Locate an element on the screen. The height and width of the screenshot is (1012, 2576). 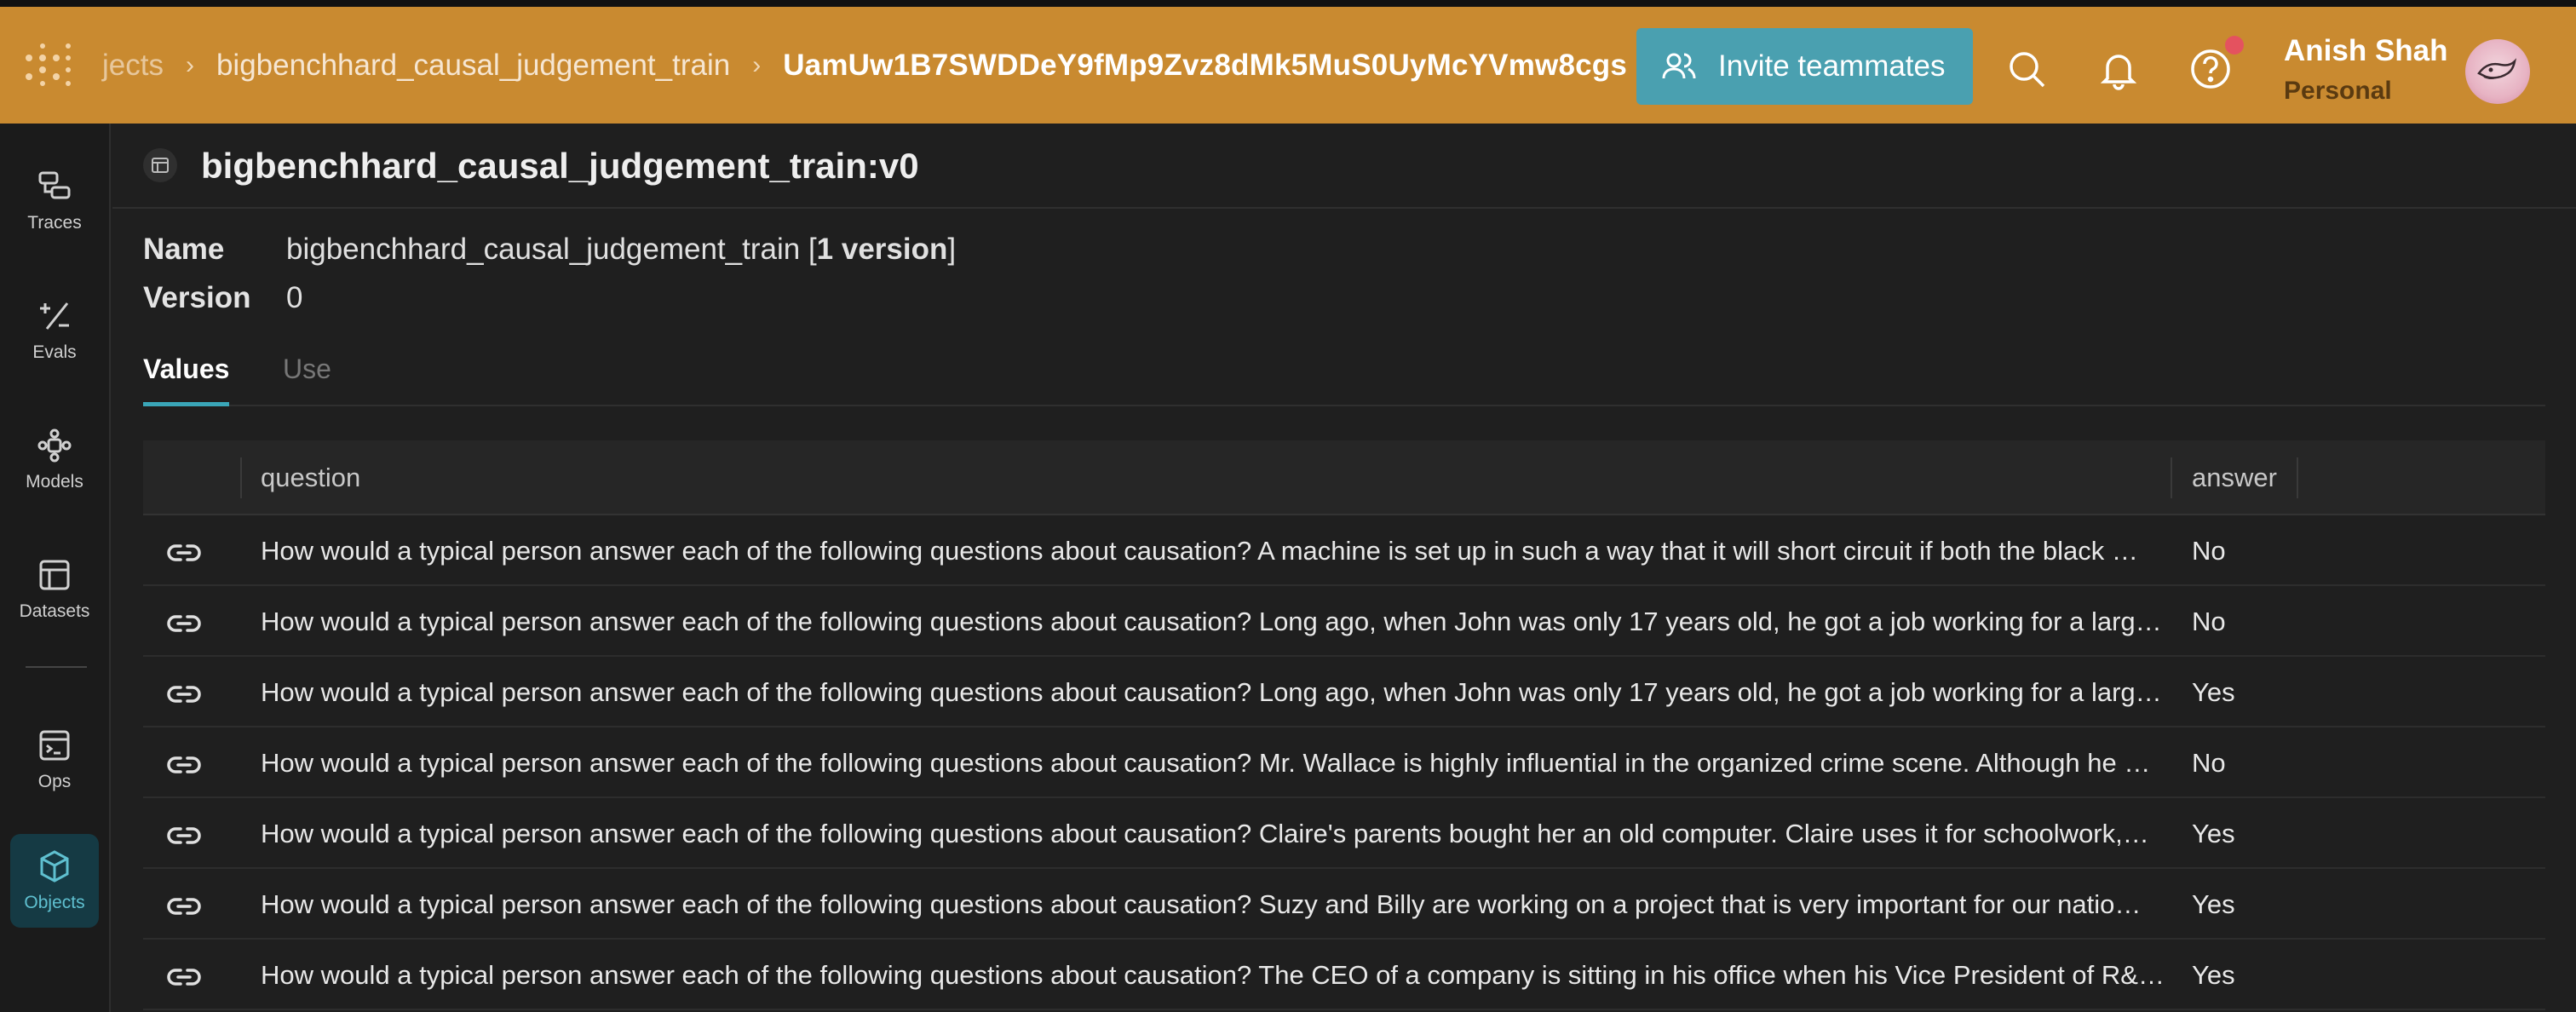
evals-icon is located at coordinates (55, 316).